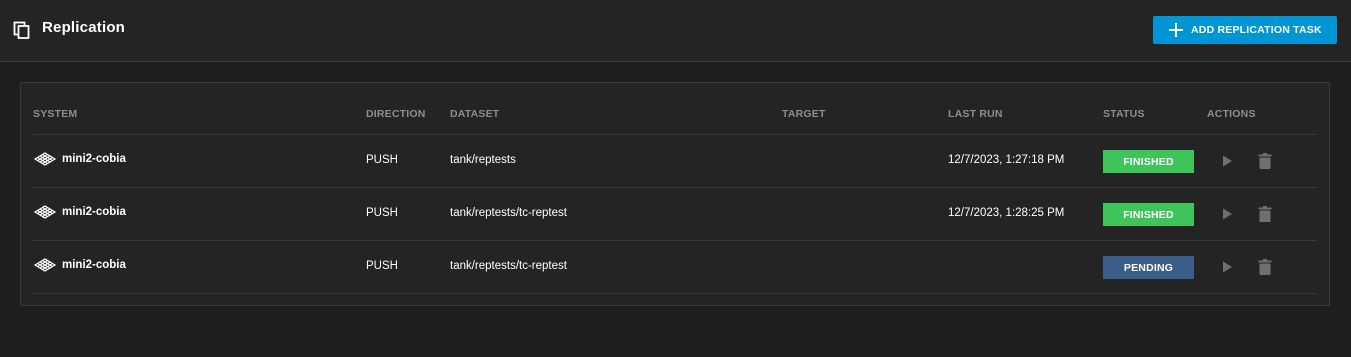 This screenshot has width=1351, height=357. Describe the element at coordinates (975, 114) in the screenshot. I see `column-header-last-run: LAST RUN` at that location.